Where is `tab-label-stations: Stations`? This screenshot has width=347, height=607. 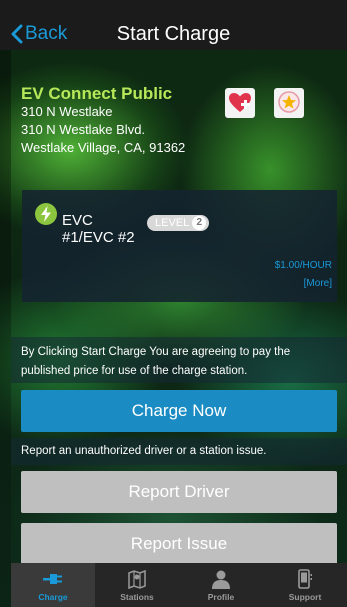
tab-label-stations: Stations is located at coordinates (137, 597).